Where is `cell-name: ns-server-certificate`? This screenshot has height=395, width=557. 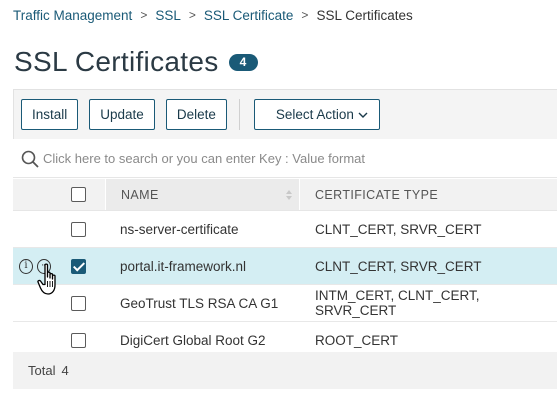
cell-name: ns-server-certificate is located at coordinates (179, 229).